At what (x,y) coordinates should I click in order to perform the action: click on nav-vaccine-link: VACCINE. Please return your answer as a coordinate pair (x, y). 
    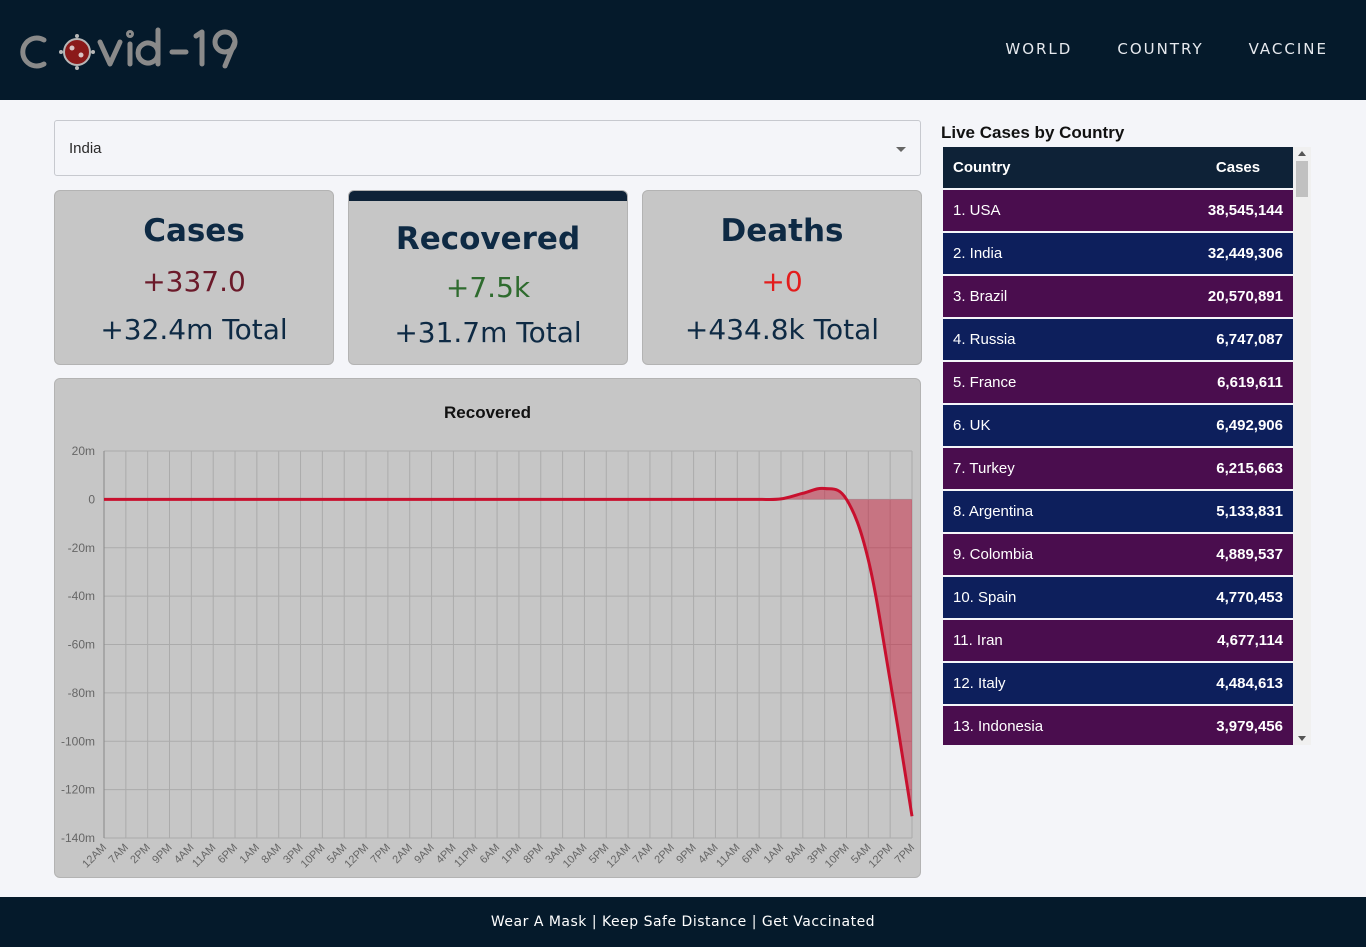
    Looking at the image, I should click on (1288, 49).